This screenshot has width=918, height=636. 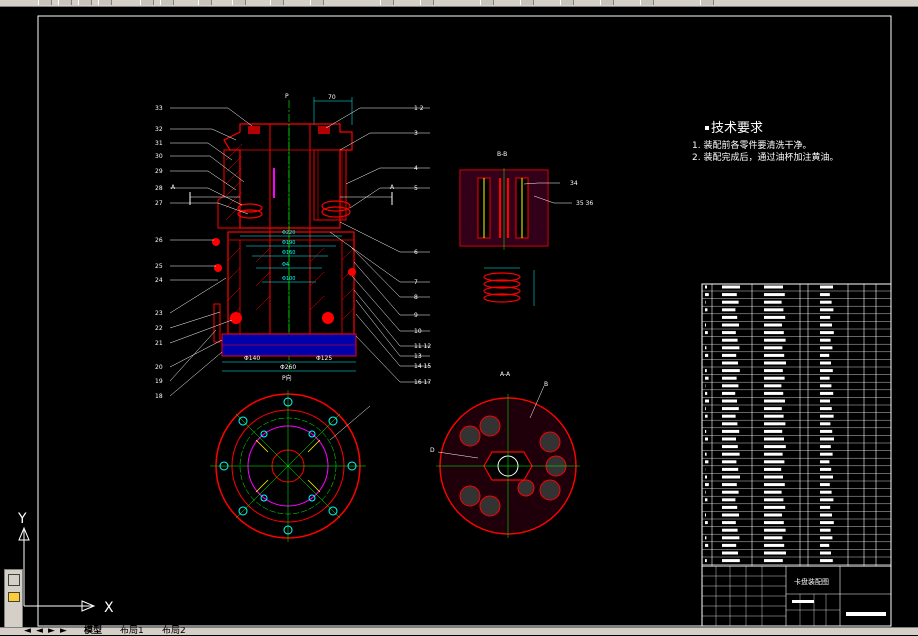 I want to click on scroll-next-icon: ►, so click(x=51, y=631).